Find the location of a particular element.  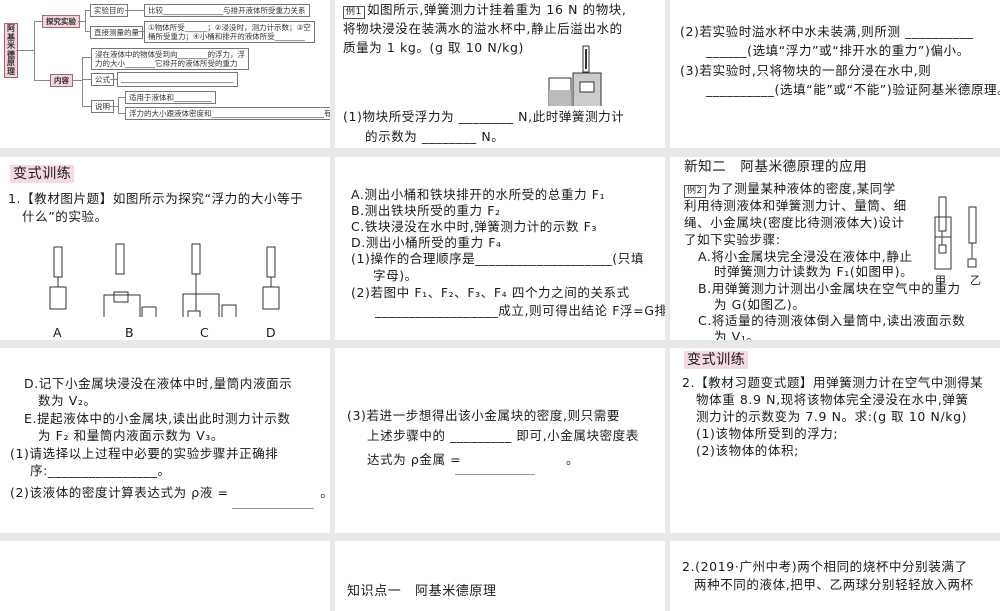

step-b-line-2: 为 G(如图乙)。 is located at coordinates (760, 304).